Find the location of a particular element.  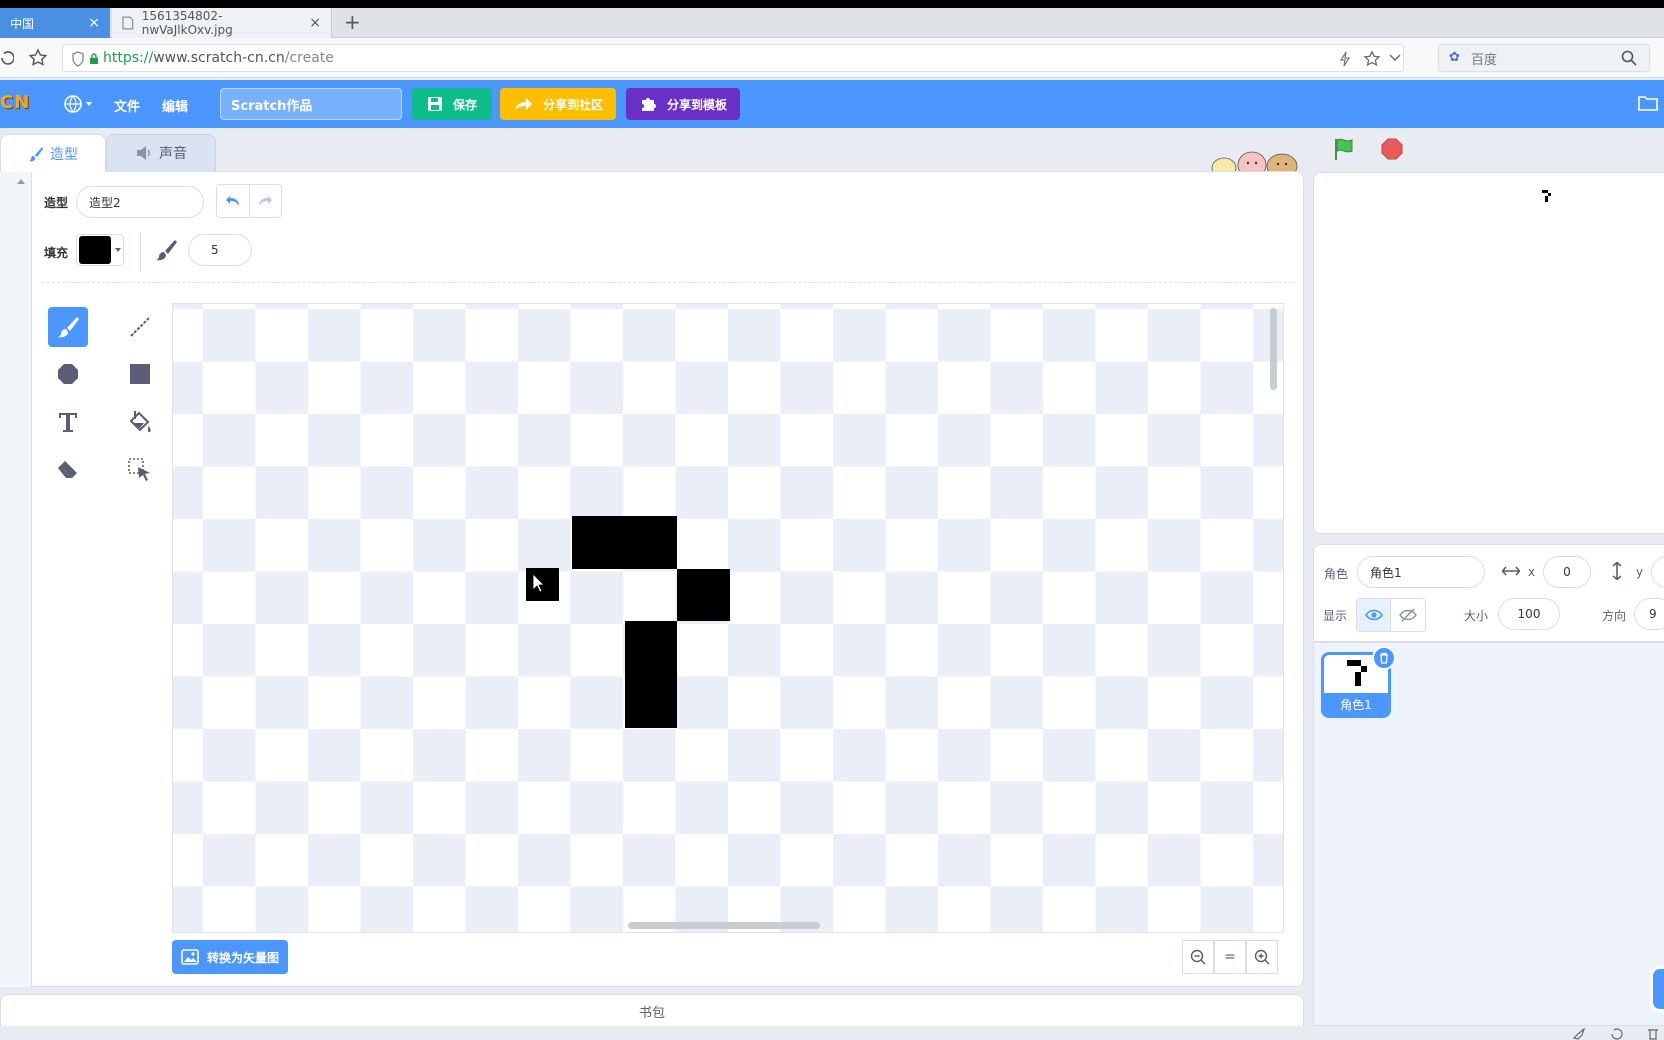

url-path: /create is located at coordinates (309, 58).